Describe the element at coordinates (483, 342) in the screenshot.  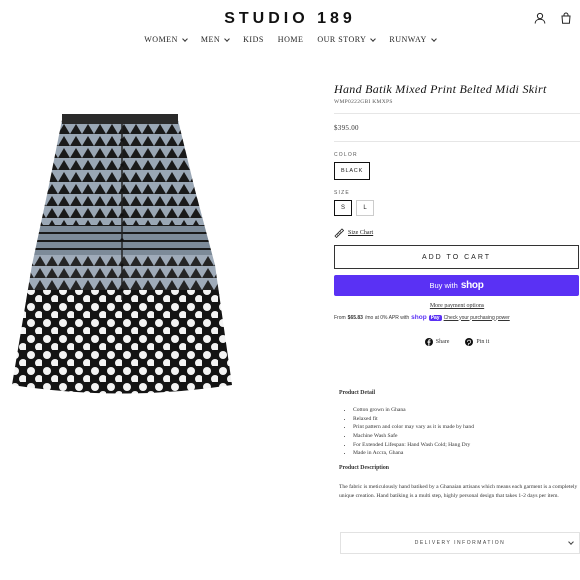
I see `pin-label: Pin it` at that location.